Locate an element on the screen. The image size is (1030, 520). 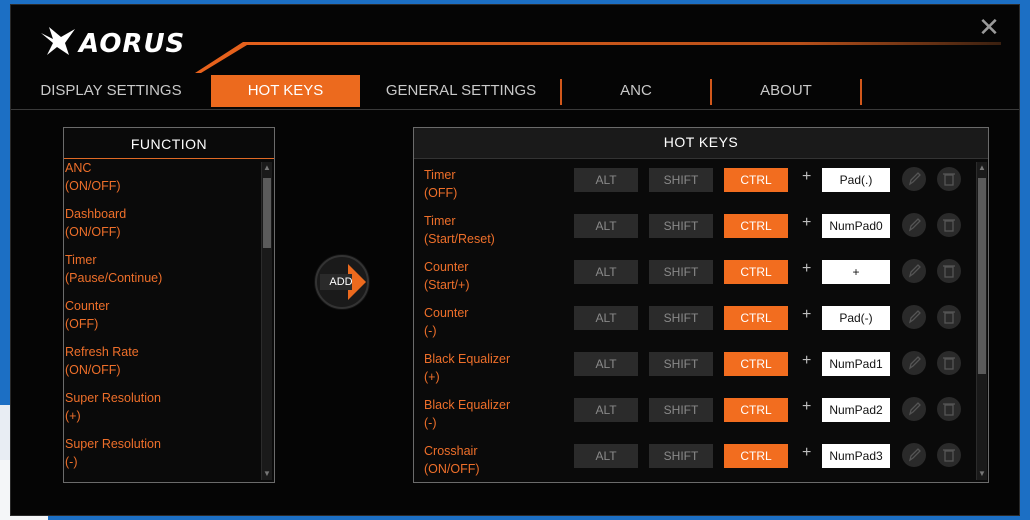
hotkey-row: Counter (-) ALT SHIFT CTRL + Pad(-) is located at coordinates (694, 327).